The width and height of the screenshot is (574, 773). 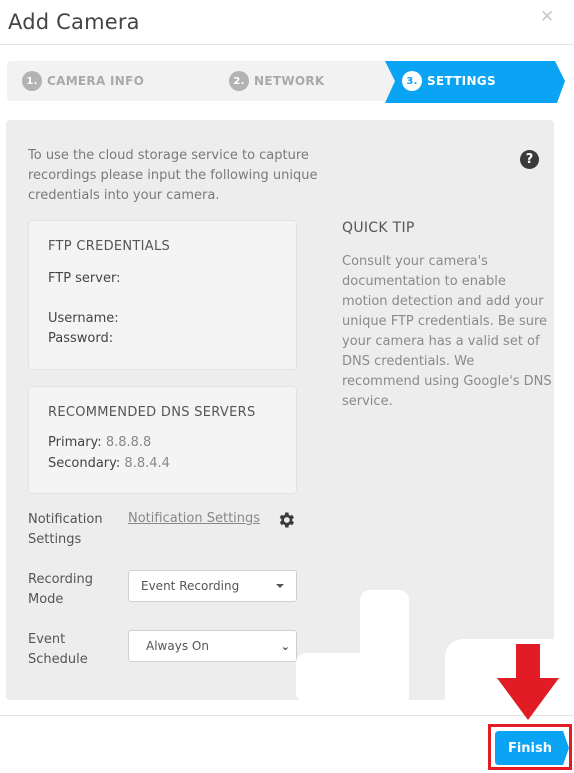 What do you see at coordinates (285, 646) in the screenshot?
I see `chevron-down-icon: ⌄` at bounding box center [285, 646].